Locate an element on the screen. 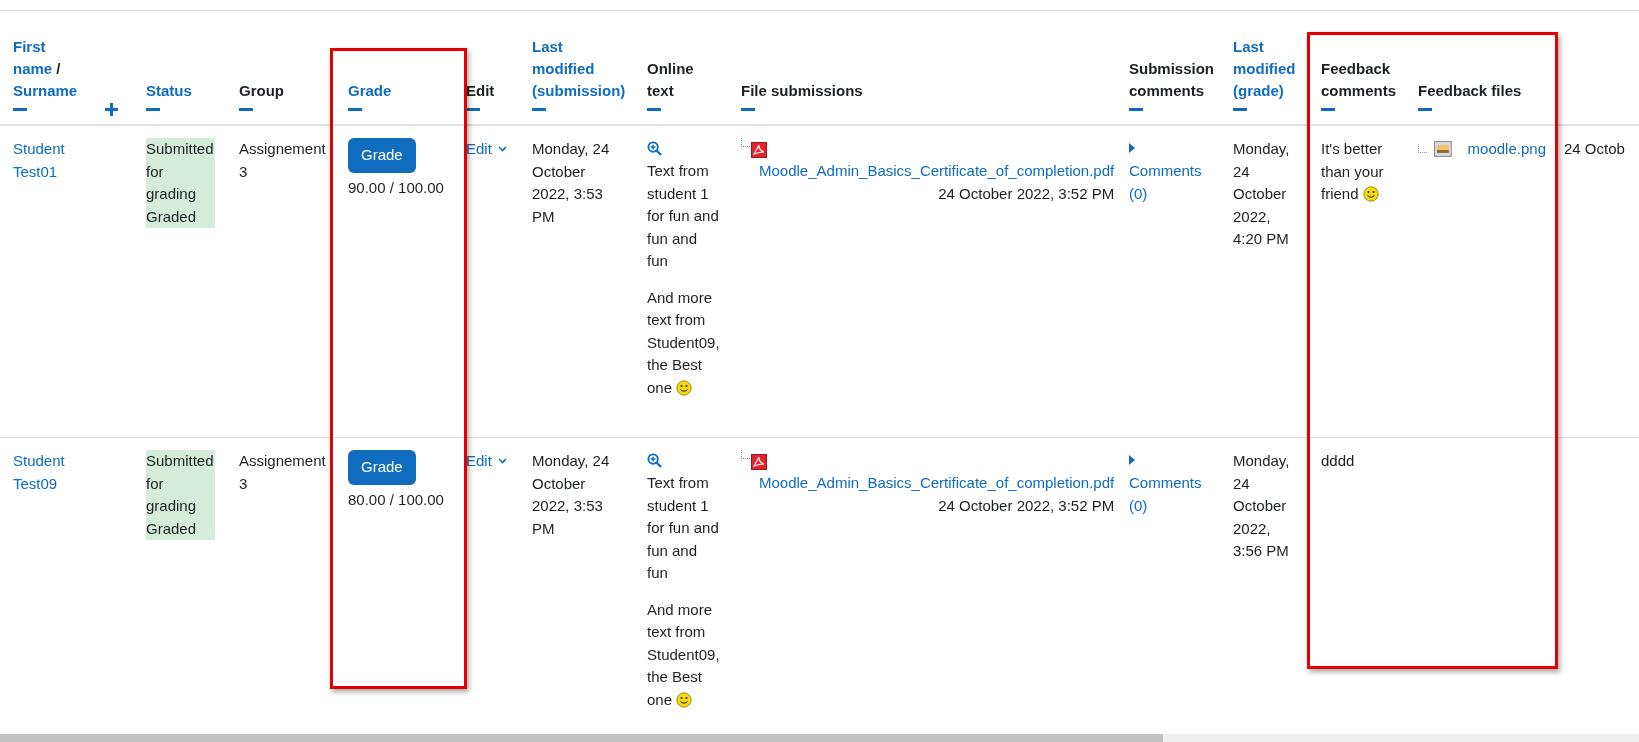 Image resolution: width=1639 pixels, height=742 pixels. sort-column-link: Status is located at coordinates (169, 91).